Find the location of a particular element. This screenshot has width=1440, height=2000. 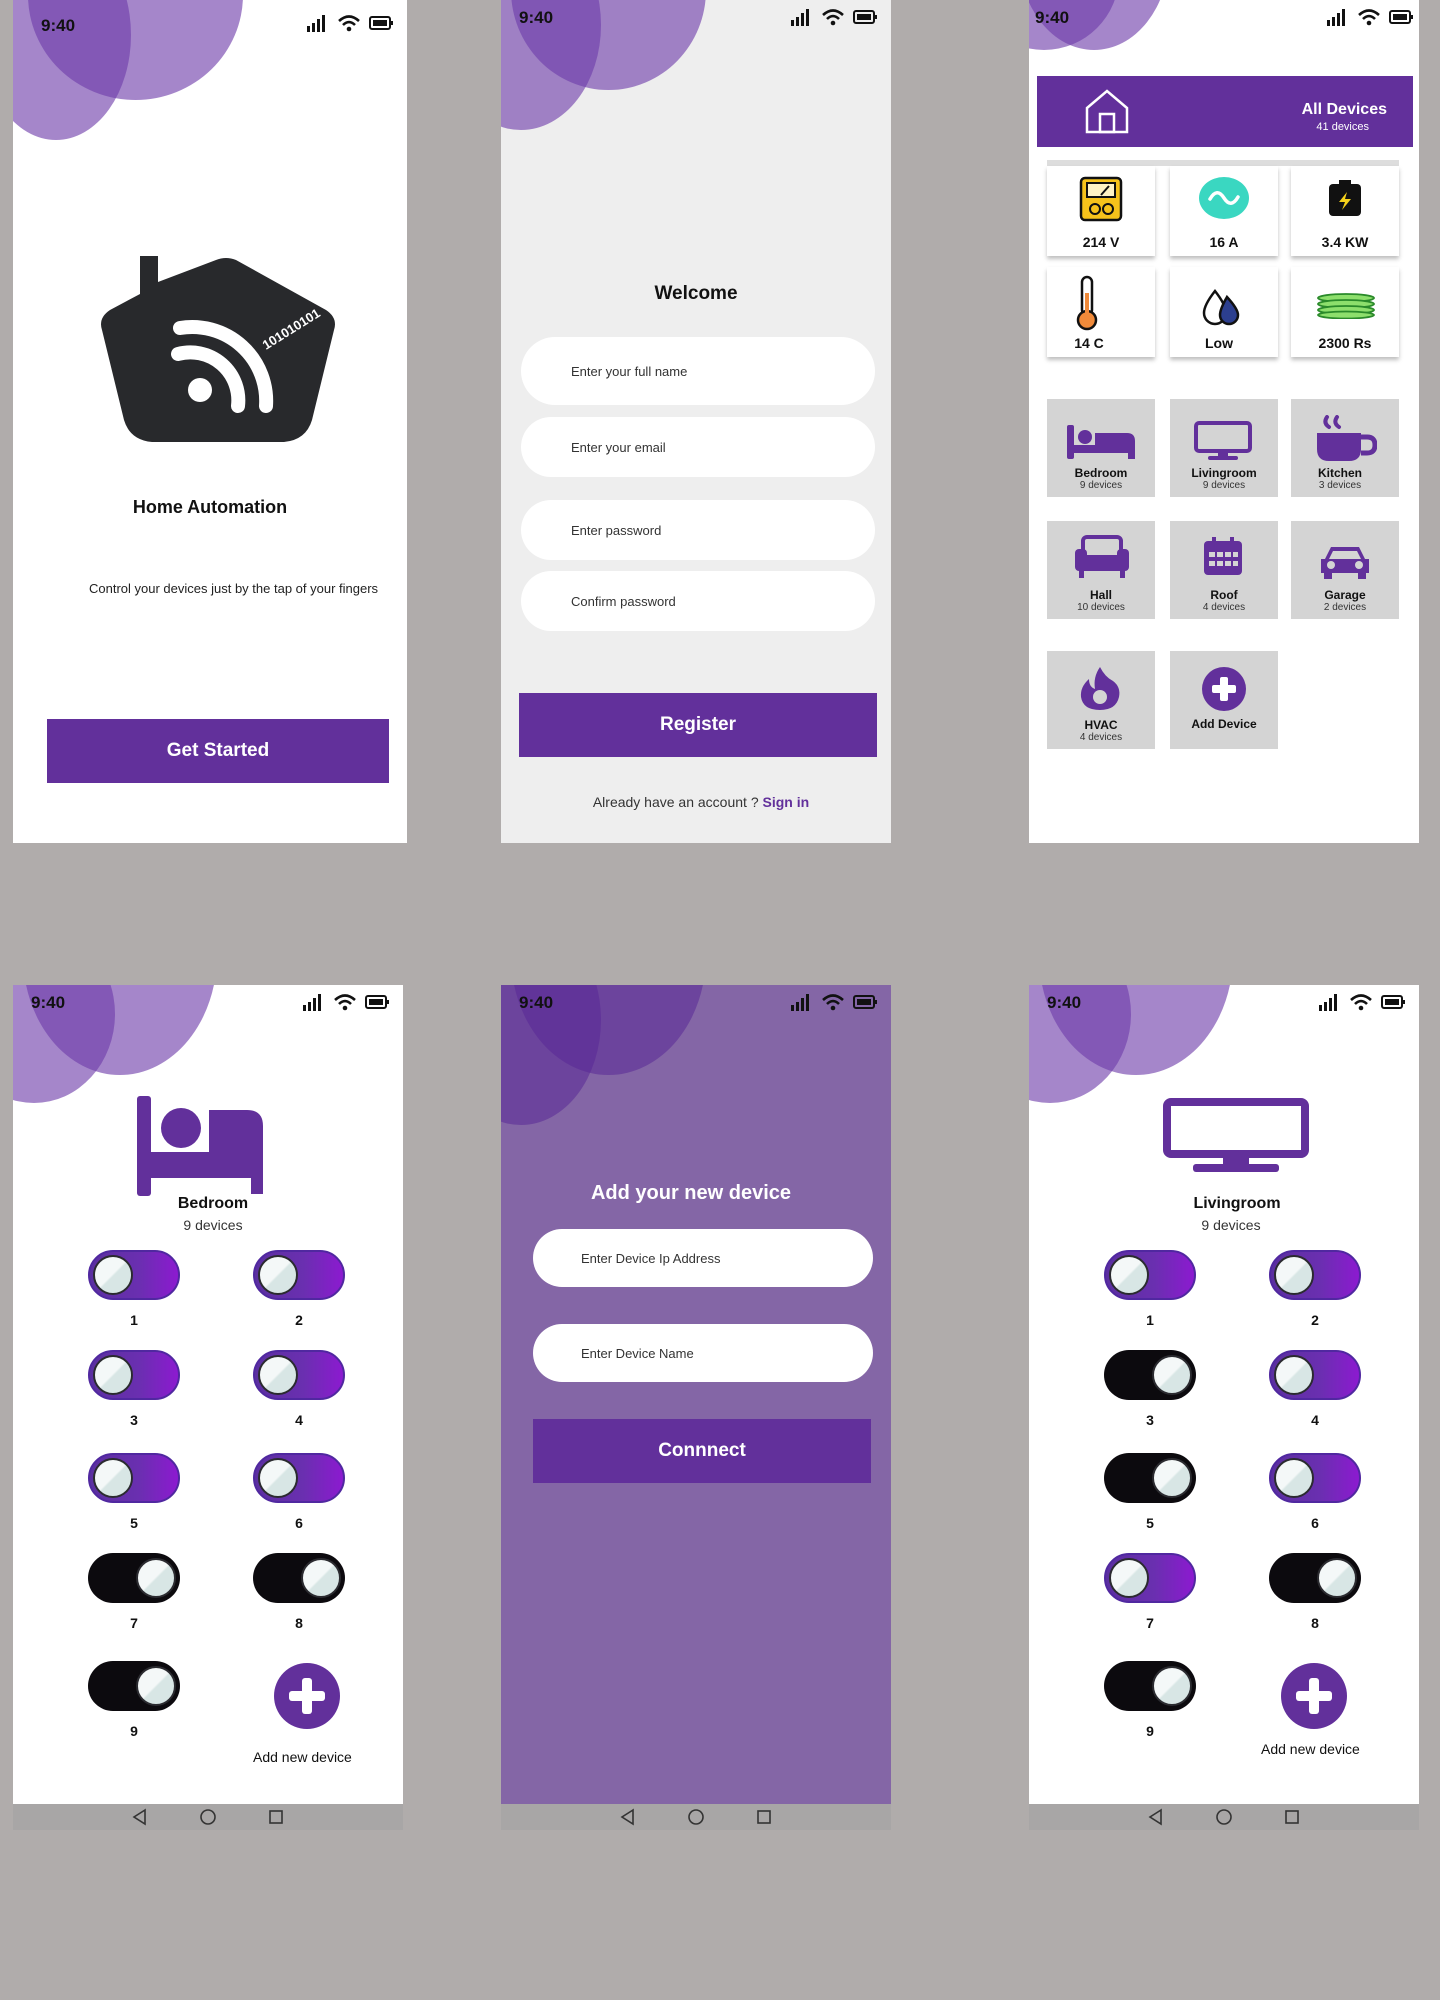

signin-prompt: Already have an account ? is located at coordinates (675, 802).